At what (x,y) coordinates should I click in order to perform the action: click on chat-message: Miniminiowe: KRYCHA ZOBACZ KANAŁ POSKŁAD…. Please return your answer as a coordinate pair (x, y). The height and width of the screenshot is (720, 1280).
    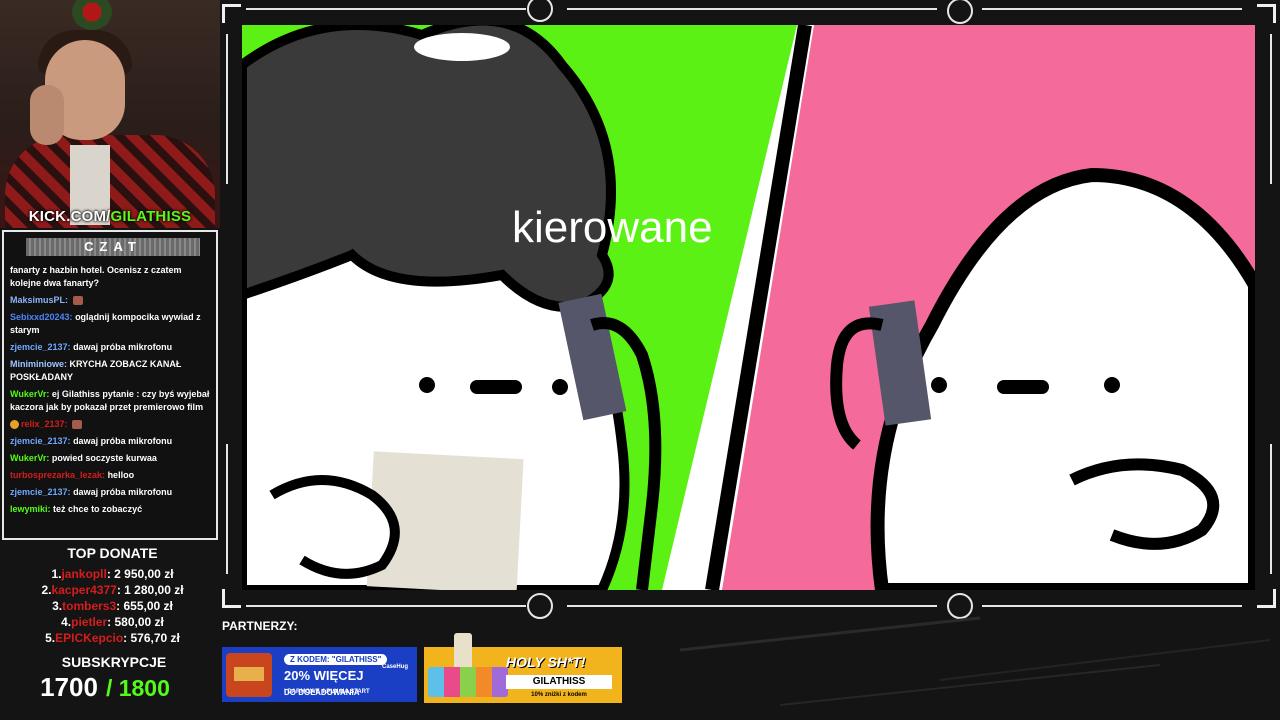
    Looking at the image, I should click on (111, 371).